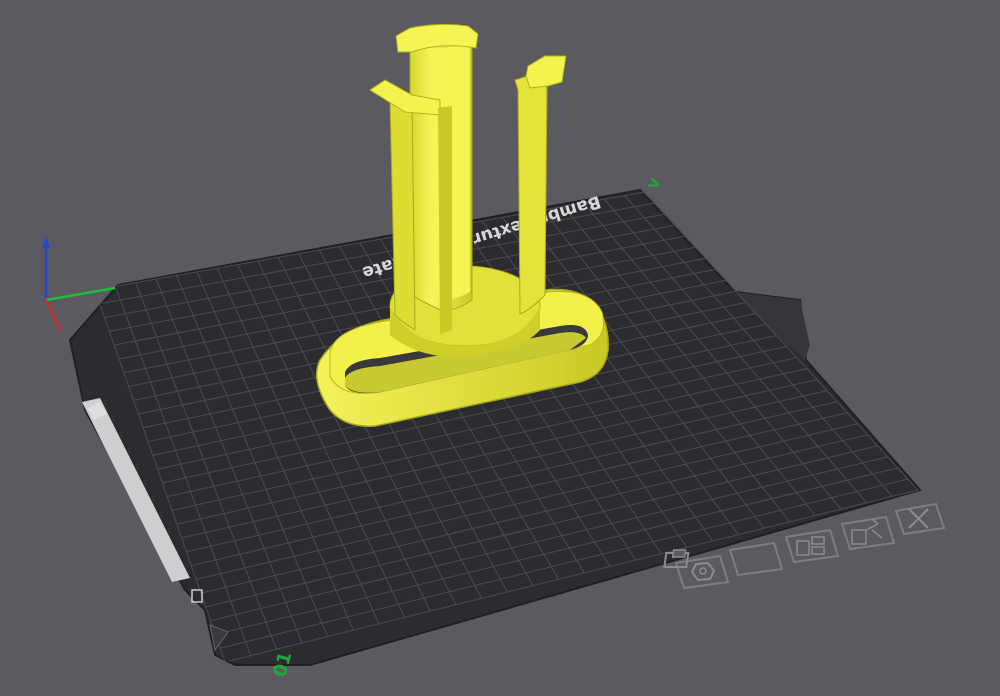  I want to click on arrange-icon, so click(810, 546).